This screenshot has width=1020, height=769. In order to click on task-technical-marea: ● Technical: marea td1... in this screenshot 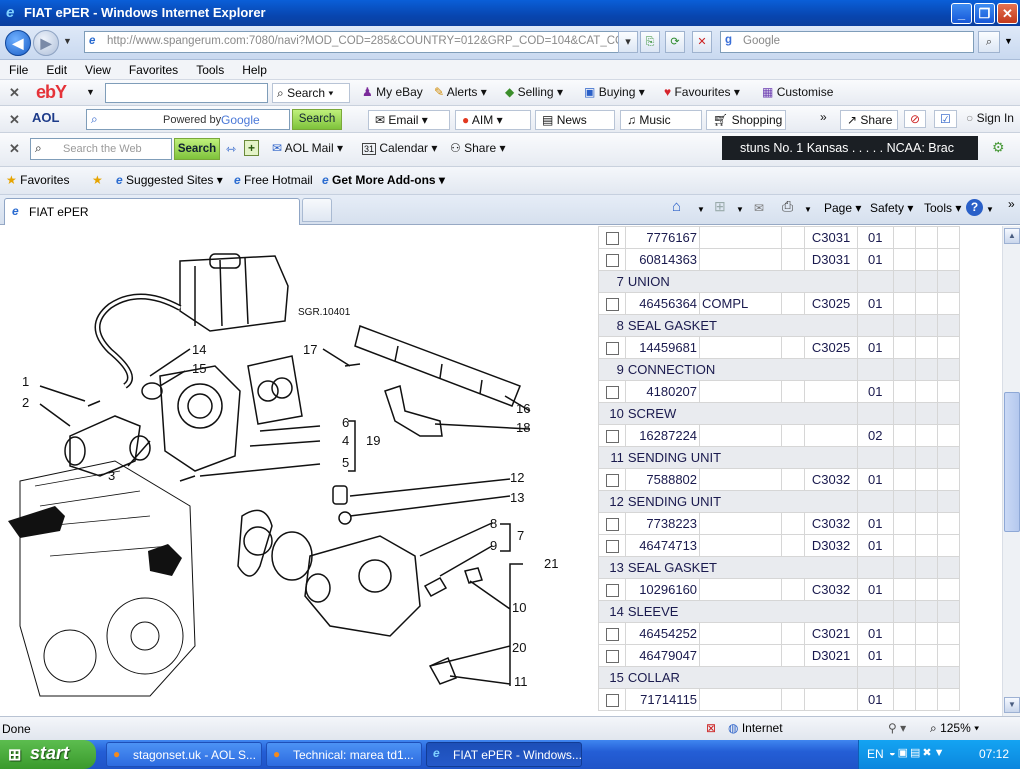, I will do `click(344, 754)`.